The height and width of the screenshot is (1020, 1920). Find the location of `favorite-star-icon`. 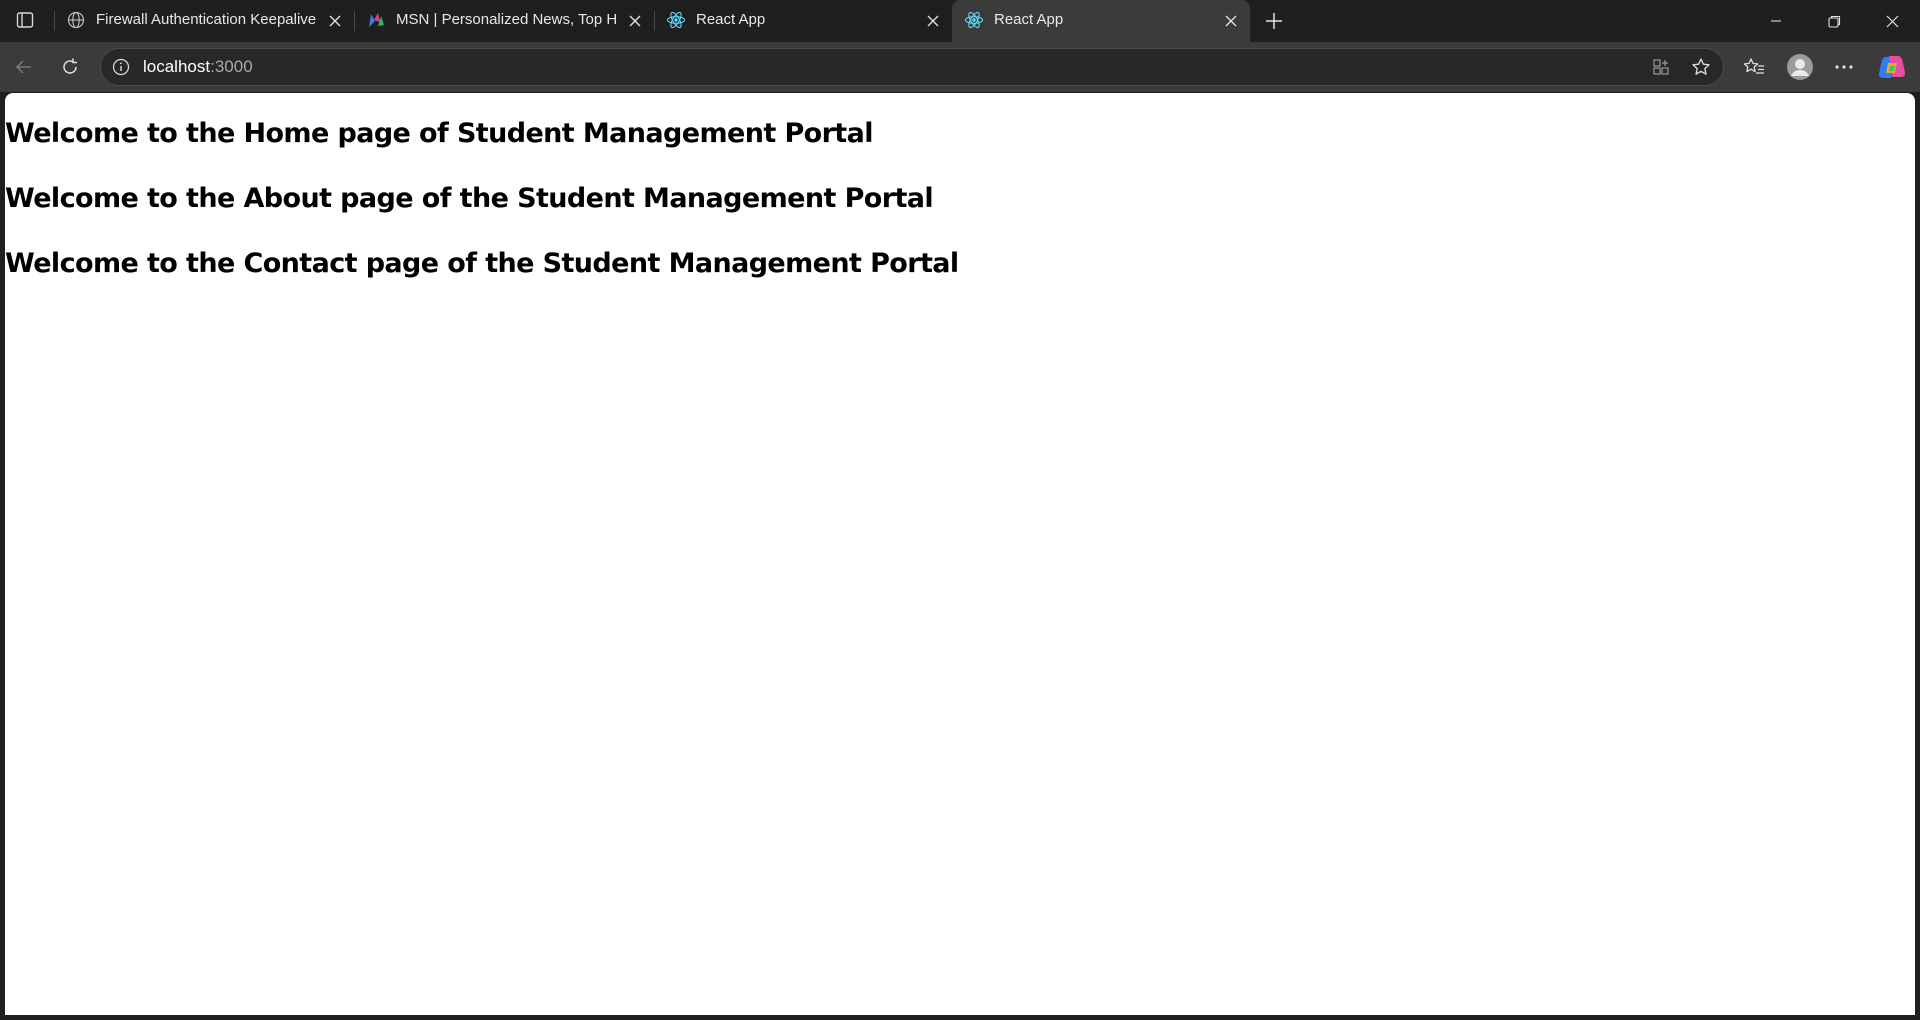

favorite-star-icon is located at coordinates (1701, 67).